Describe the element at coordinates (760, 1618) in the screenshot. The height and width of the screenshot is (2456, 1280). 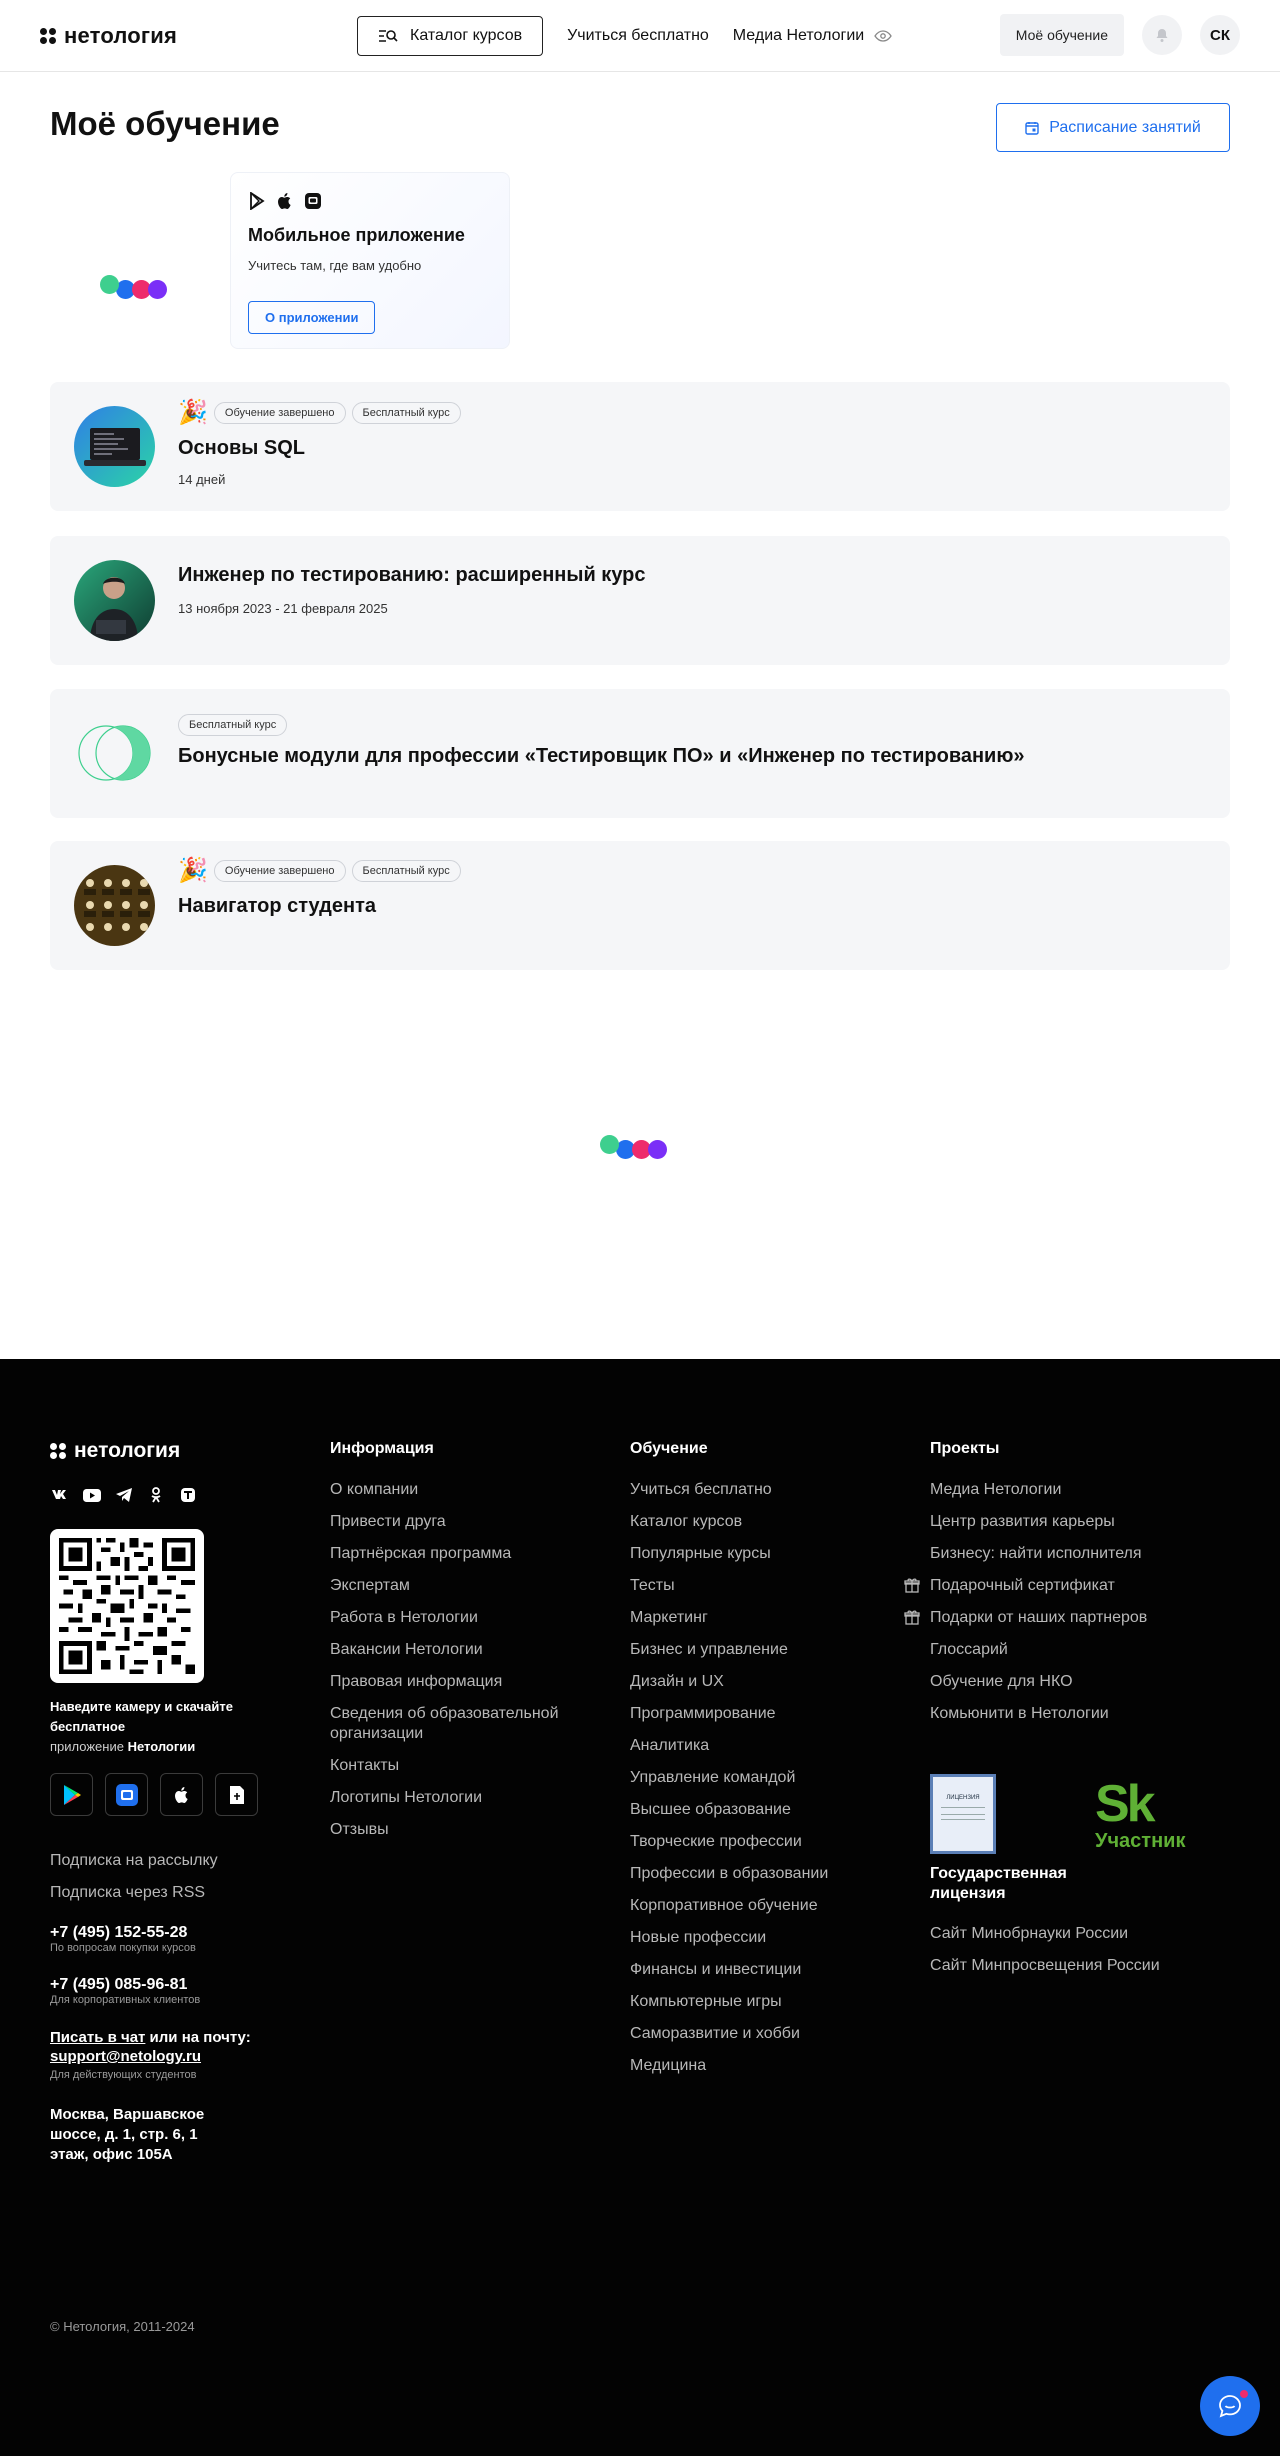
I see `learn-link: Маркетинг` at that location.